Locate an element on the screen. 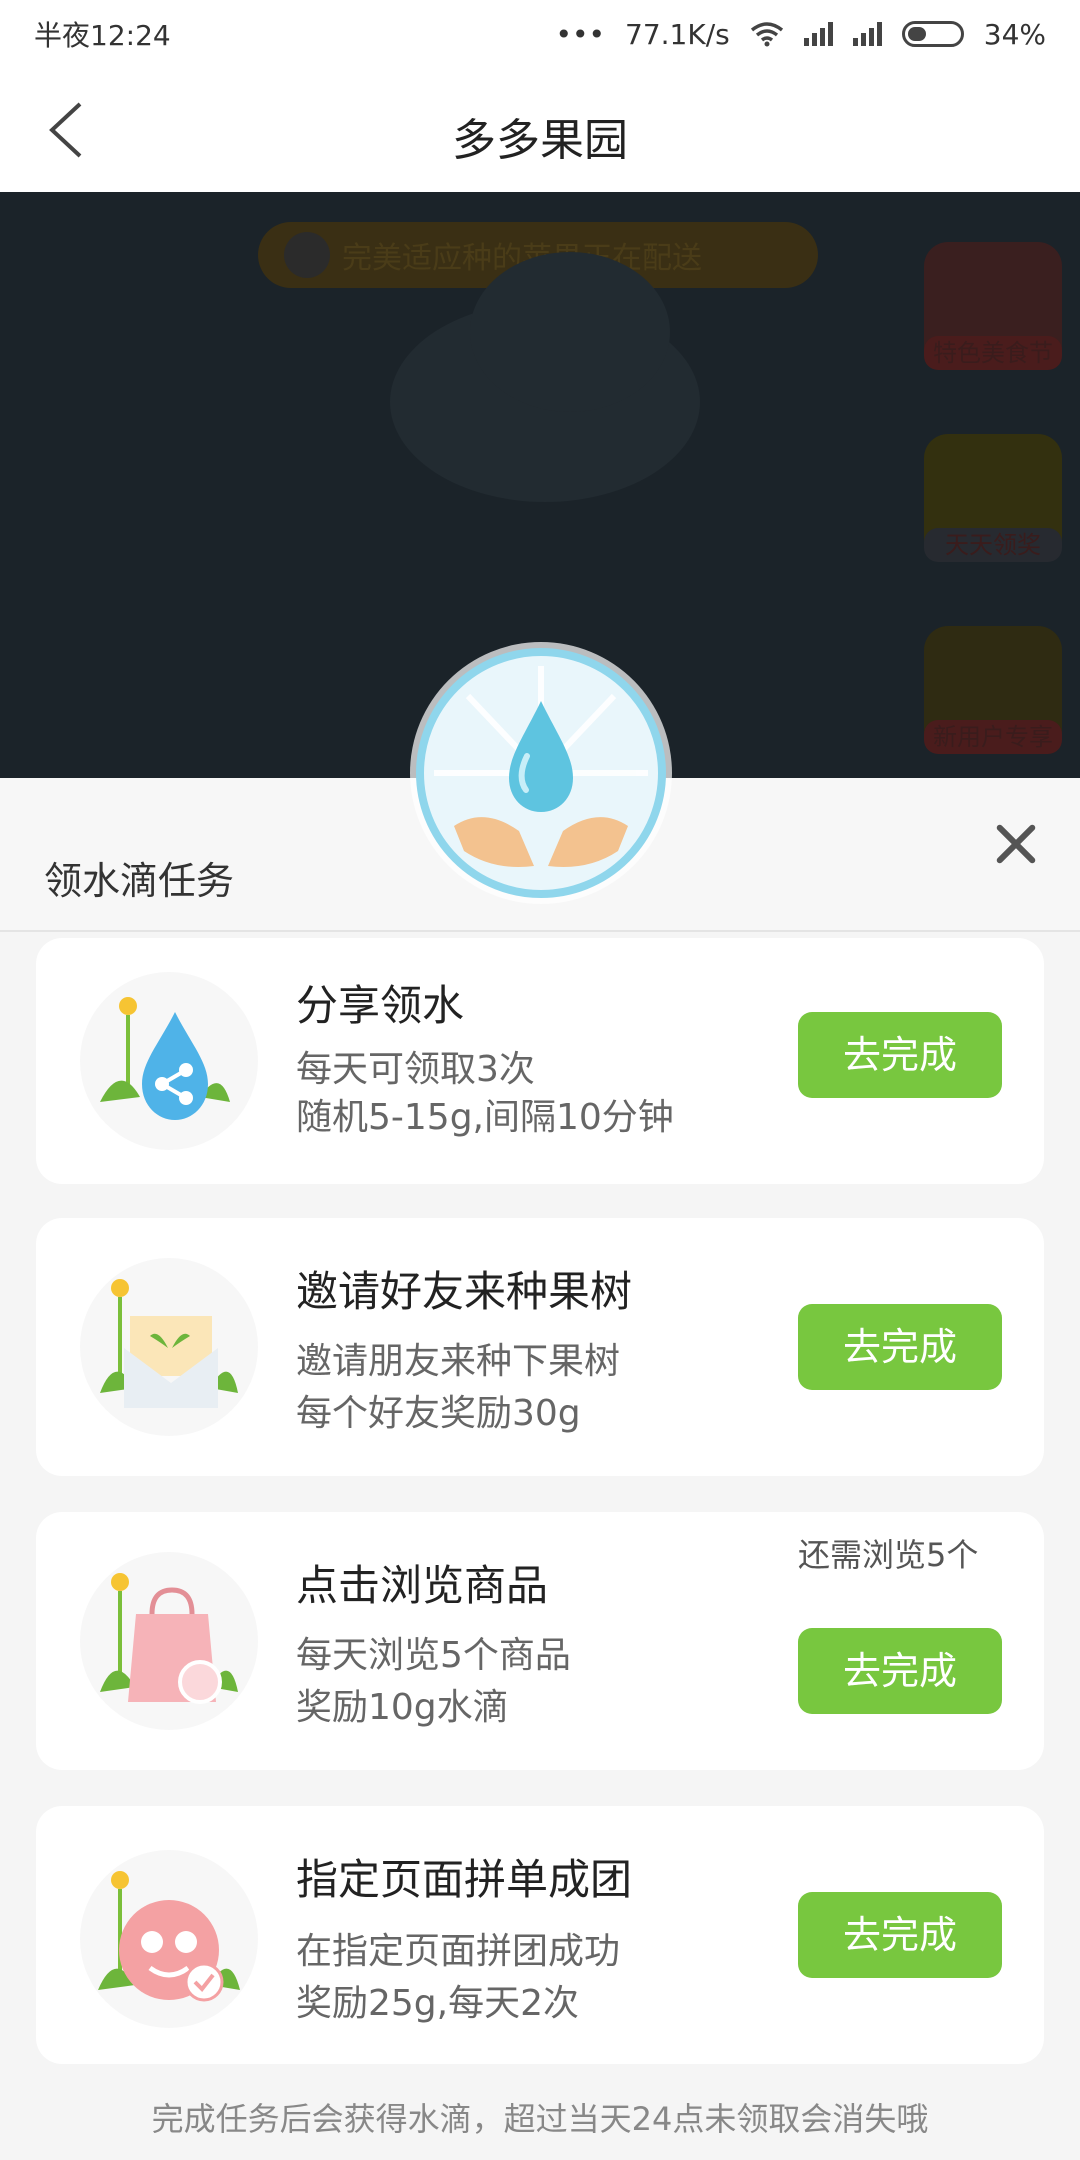  share-water-icon is located at coordinates (169, 1061).